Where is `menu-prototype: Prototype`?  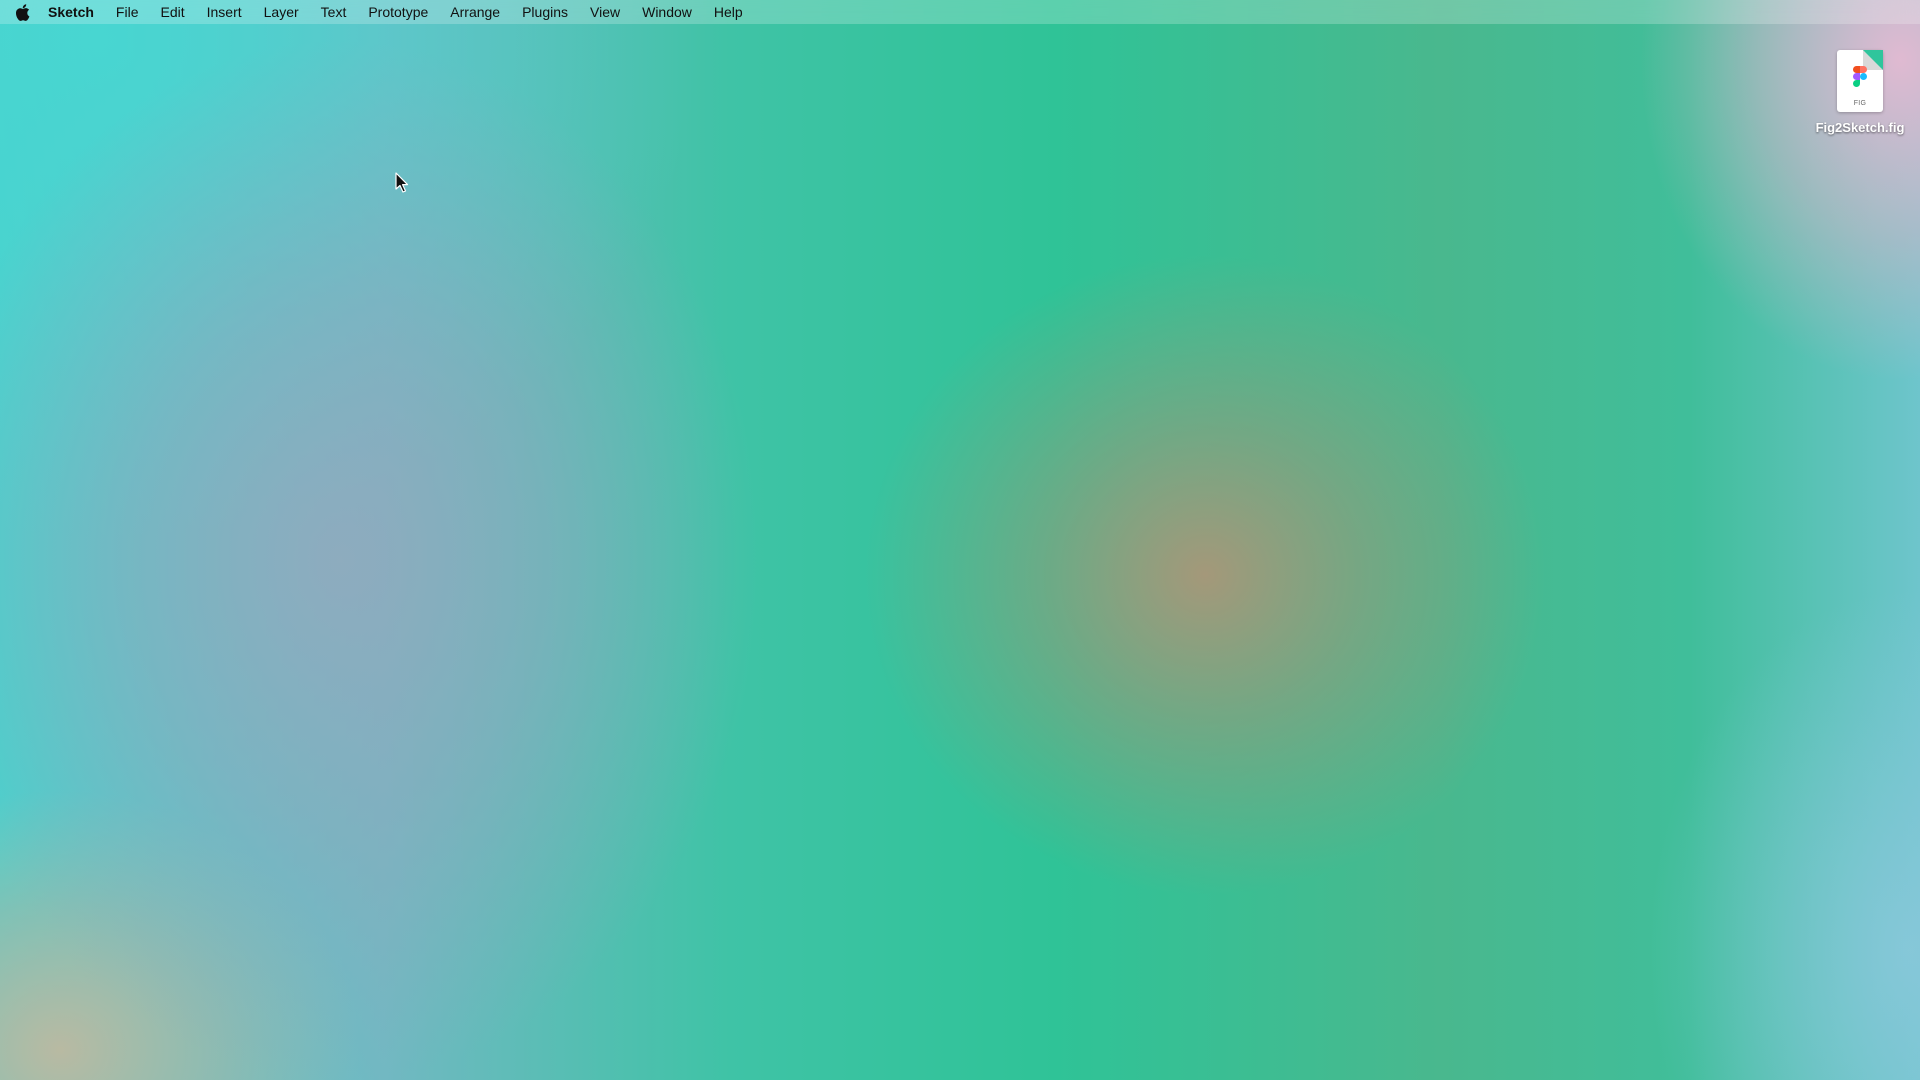
menu-prototype: Prototype is located at coordinates (398, 12).